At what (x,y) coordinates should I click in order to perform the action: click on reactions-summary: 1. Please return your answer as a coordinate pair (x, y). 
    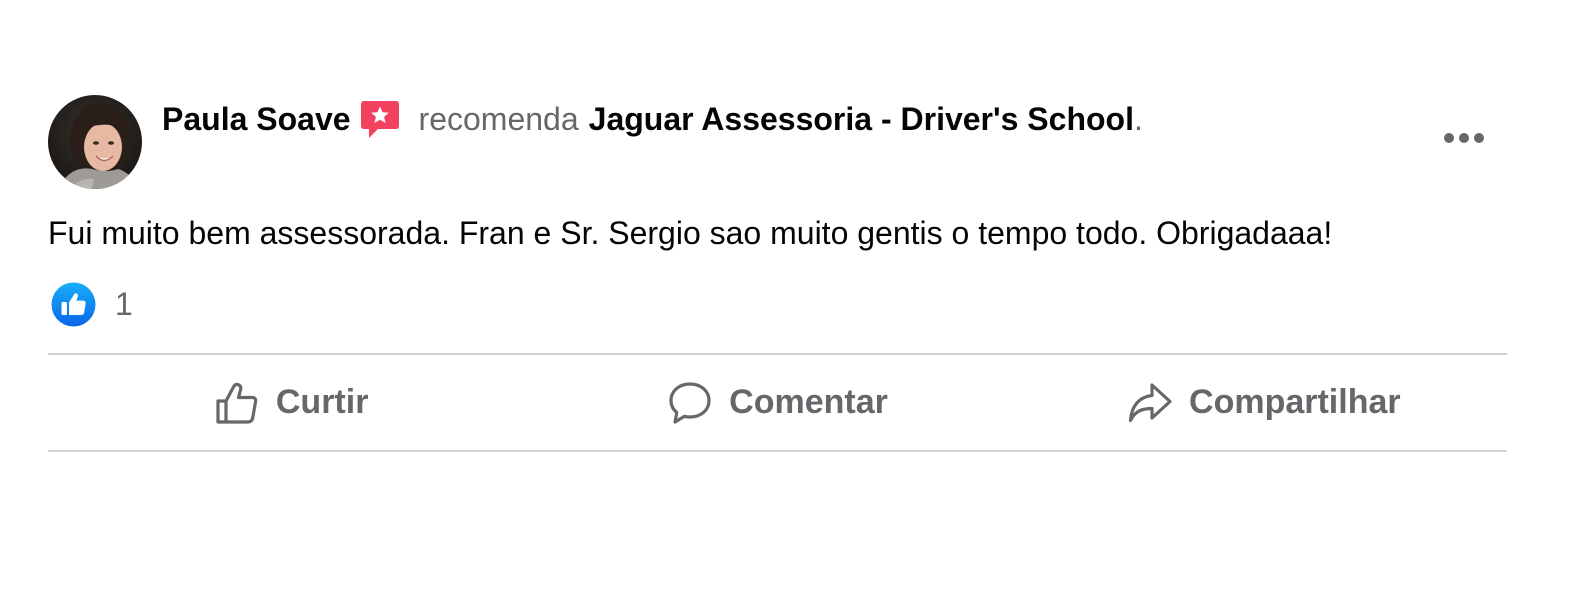
    Looking at the image, I should click on (92, 304).